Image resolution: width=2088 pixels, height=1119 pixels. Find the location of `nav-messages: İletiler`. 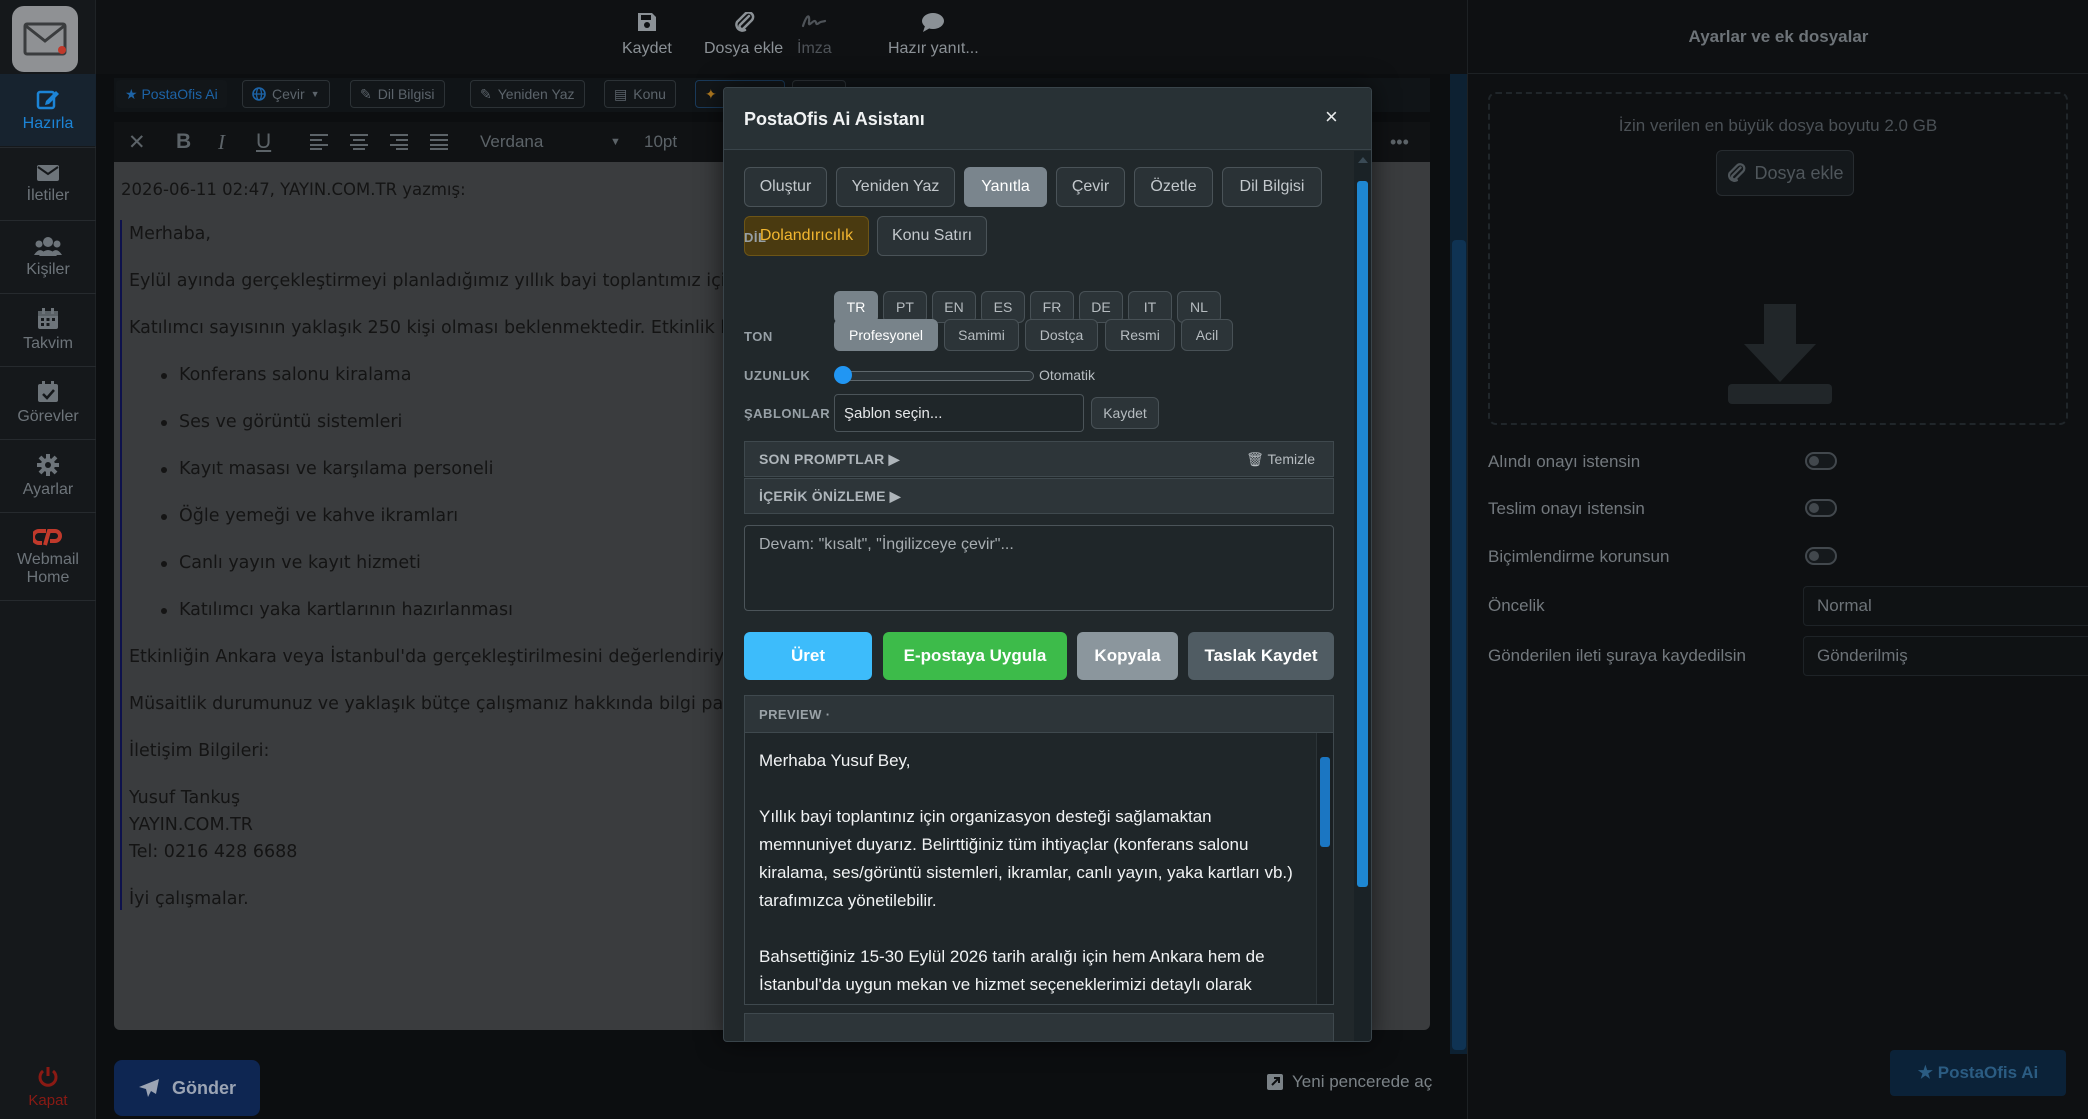

nav-messages: İletiler is located at coordinates (48, 184).